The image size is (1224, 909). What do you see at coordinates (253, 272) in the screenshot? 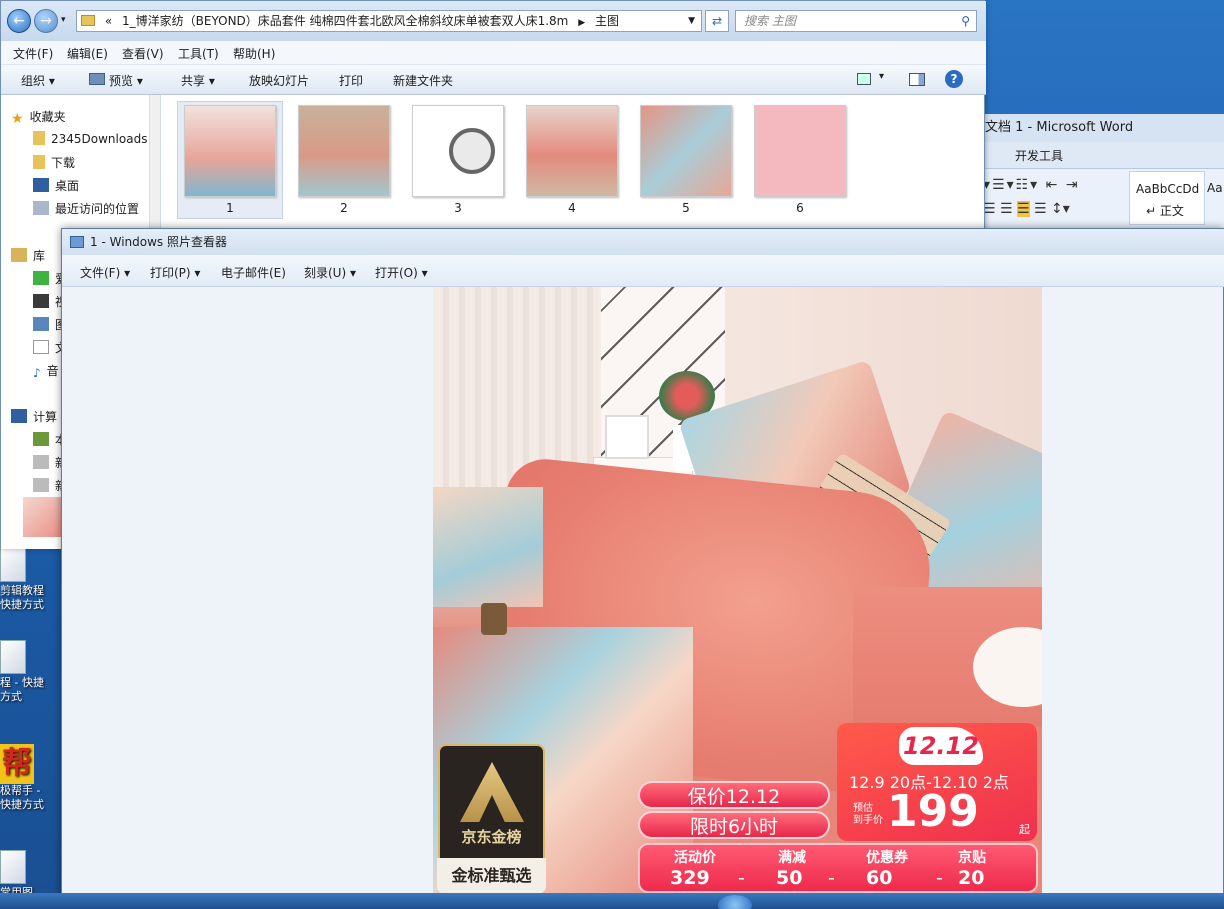
I see `viewer-menu-email: 电子邮件(E)` at bounding box center [253, 272].